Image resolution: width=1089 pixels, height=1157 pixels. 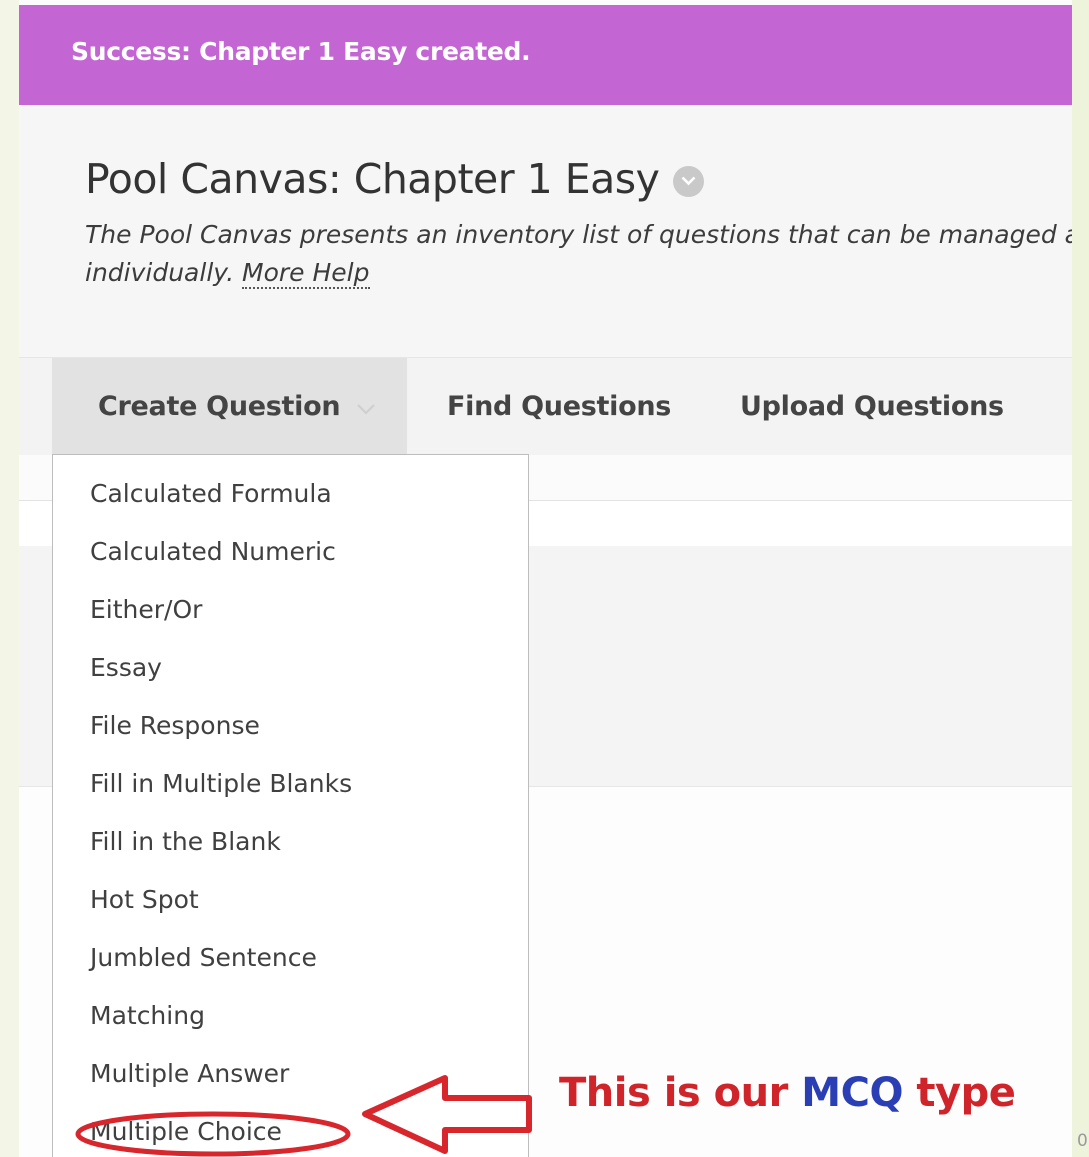 What do you see at coordinates (301, 51) in the screenshot?
I see `success-message: Success: Chapter 1 Easy created.` at bounding box center [301, 51].